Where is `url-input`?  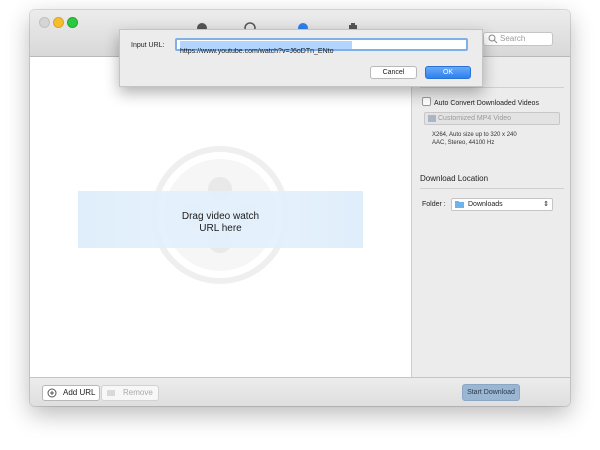
url-input is located at coordinates (323, 51).